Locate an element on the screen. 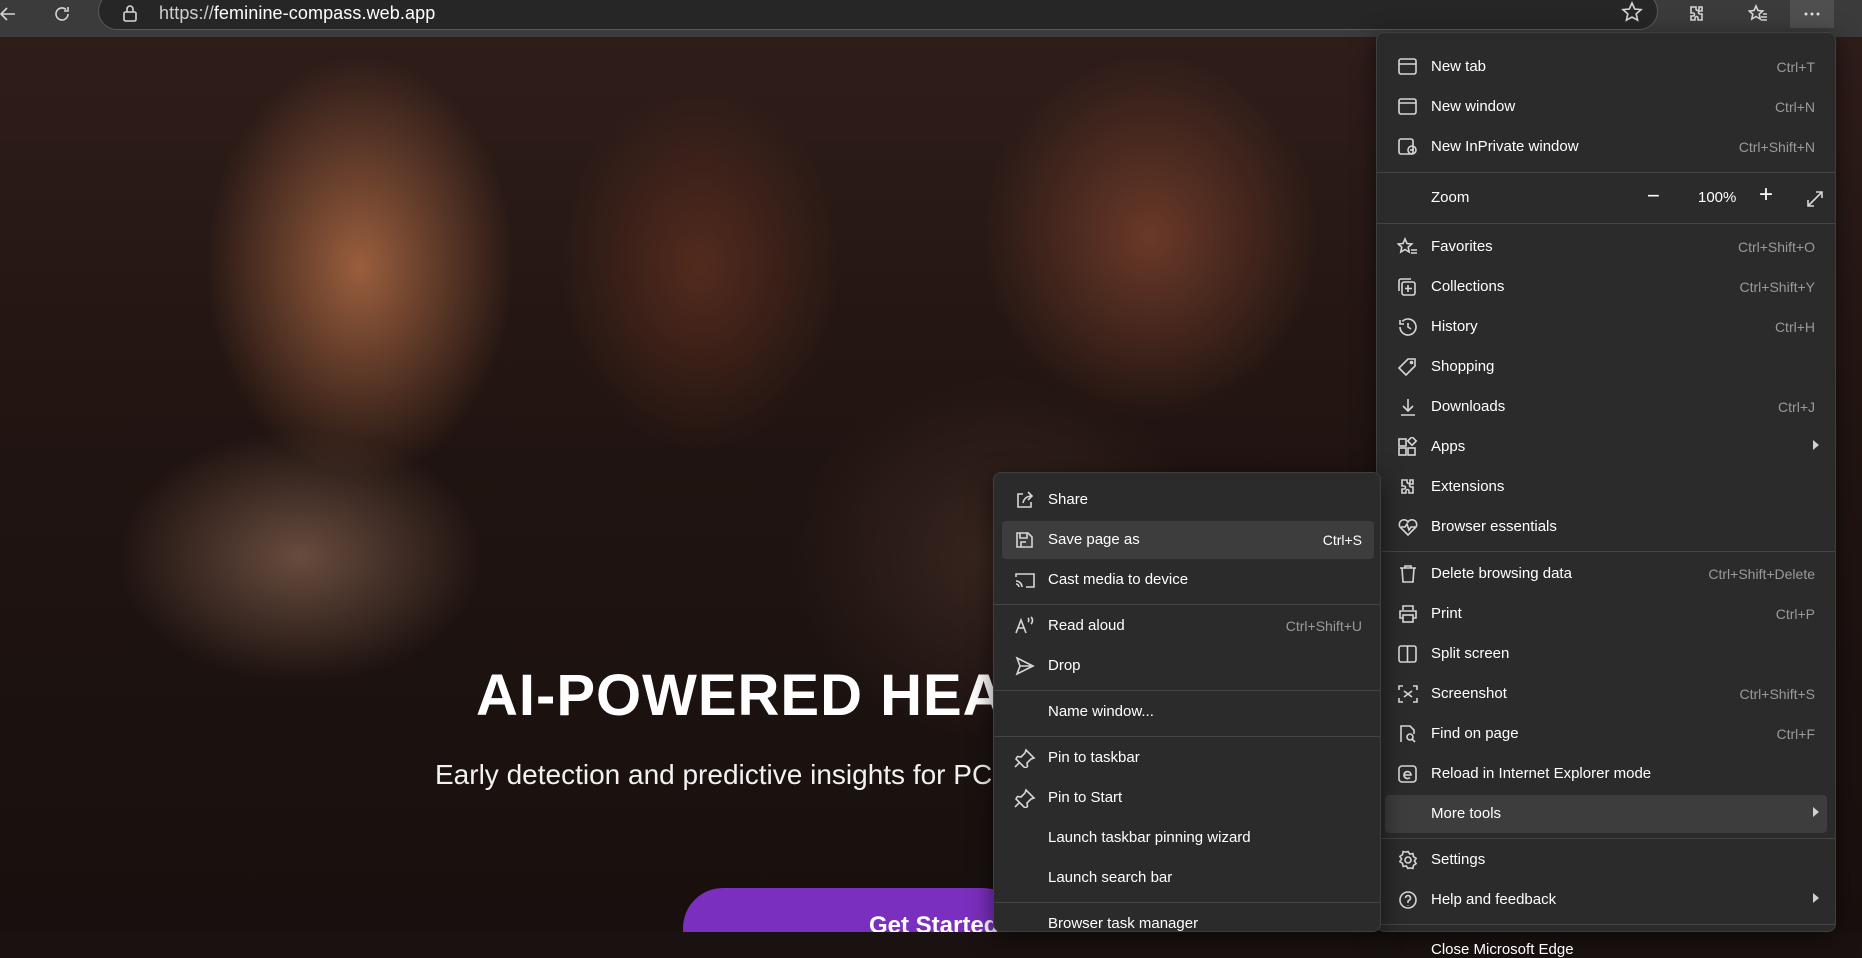 This screenshot has height=958, width=1862. share-icon is located at coordinates (1025, 499).